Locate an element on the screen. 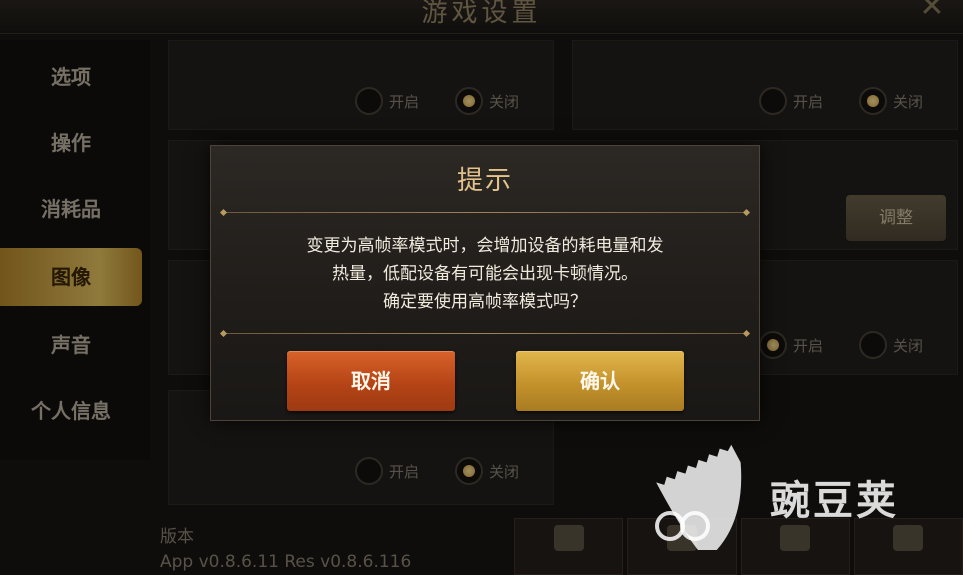  dialog-title: 提示 is located at coordinates (484, 181).